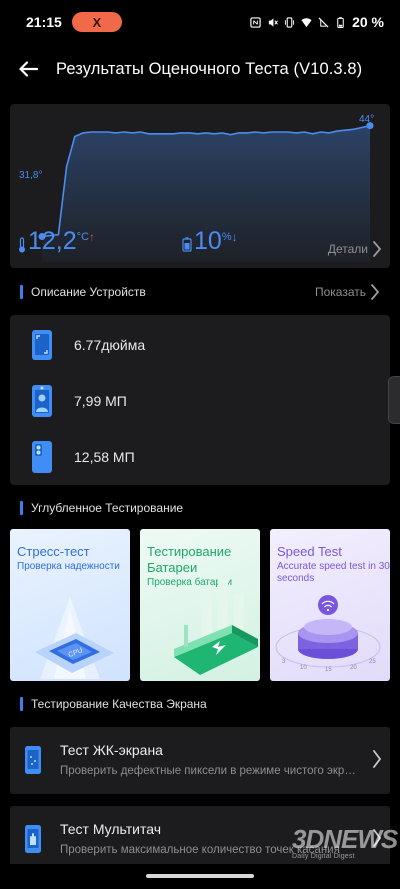 The width and height of the screenshot is (400, 889). I want to click on screen-section-header: Тестирование Качества Экрана, so click(113, 704).